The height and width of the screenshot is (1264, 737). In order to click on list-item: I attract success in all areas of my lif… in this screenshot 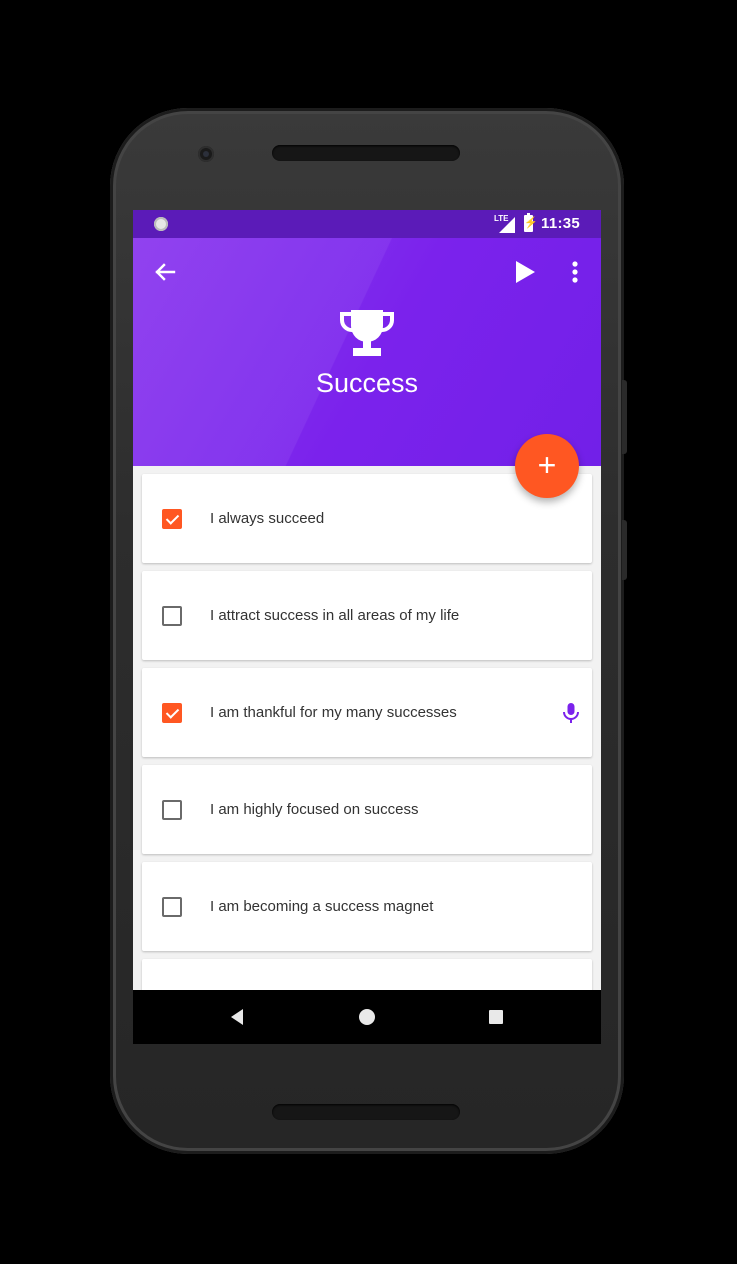, I will do `click(367, 615)`.